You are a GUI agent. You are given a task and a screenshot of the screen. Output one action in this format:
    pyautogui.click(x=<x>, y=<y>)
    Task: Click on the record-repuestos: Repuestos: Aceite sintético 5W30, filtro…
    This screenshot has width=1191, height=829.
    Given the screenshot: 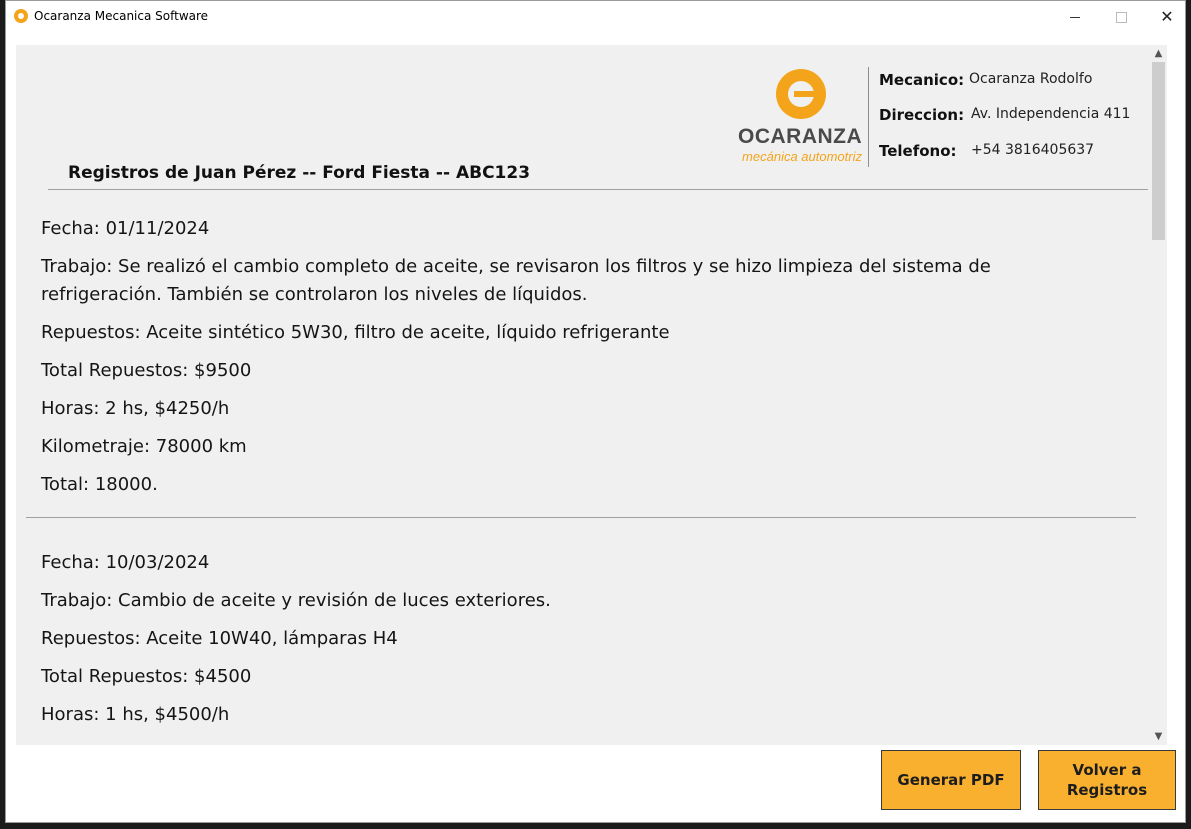 What is the action you would take?
    pyautogui.click(x=355, y=332)
    